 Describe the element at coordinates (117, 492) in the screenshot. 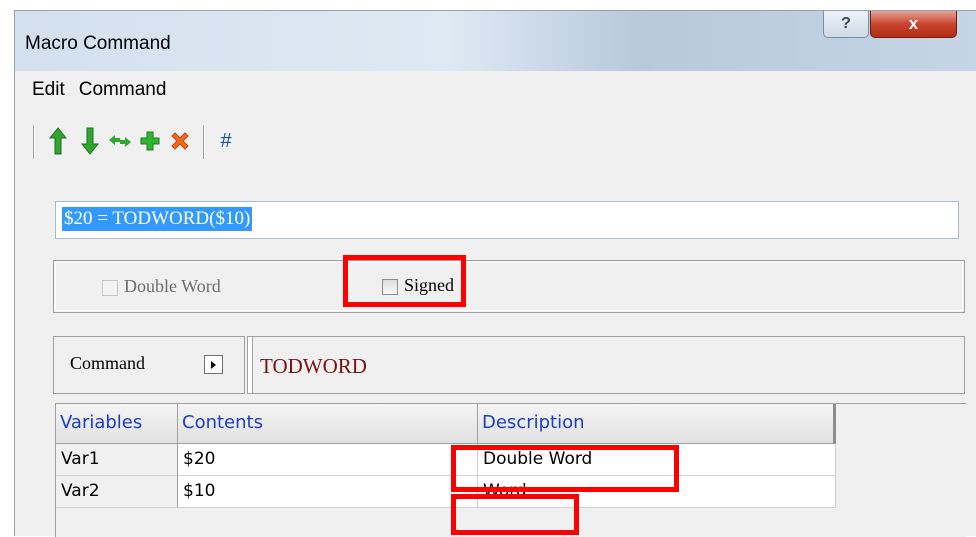

I see `table-row-variable: Var2` at that location.